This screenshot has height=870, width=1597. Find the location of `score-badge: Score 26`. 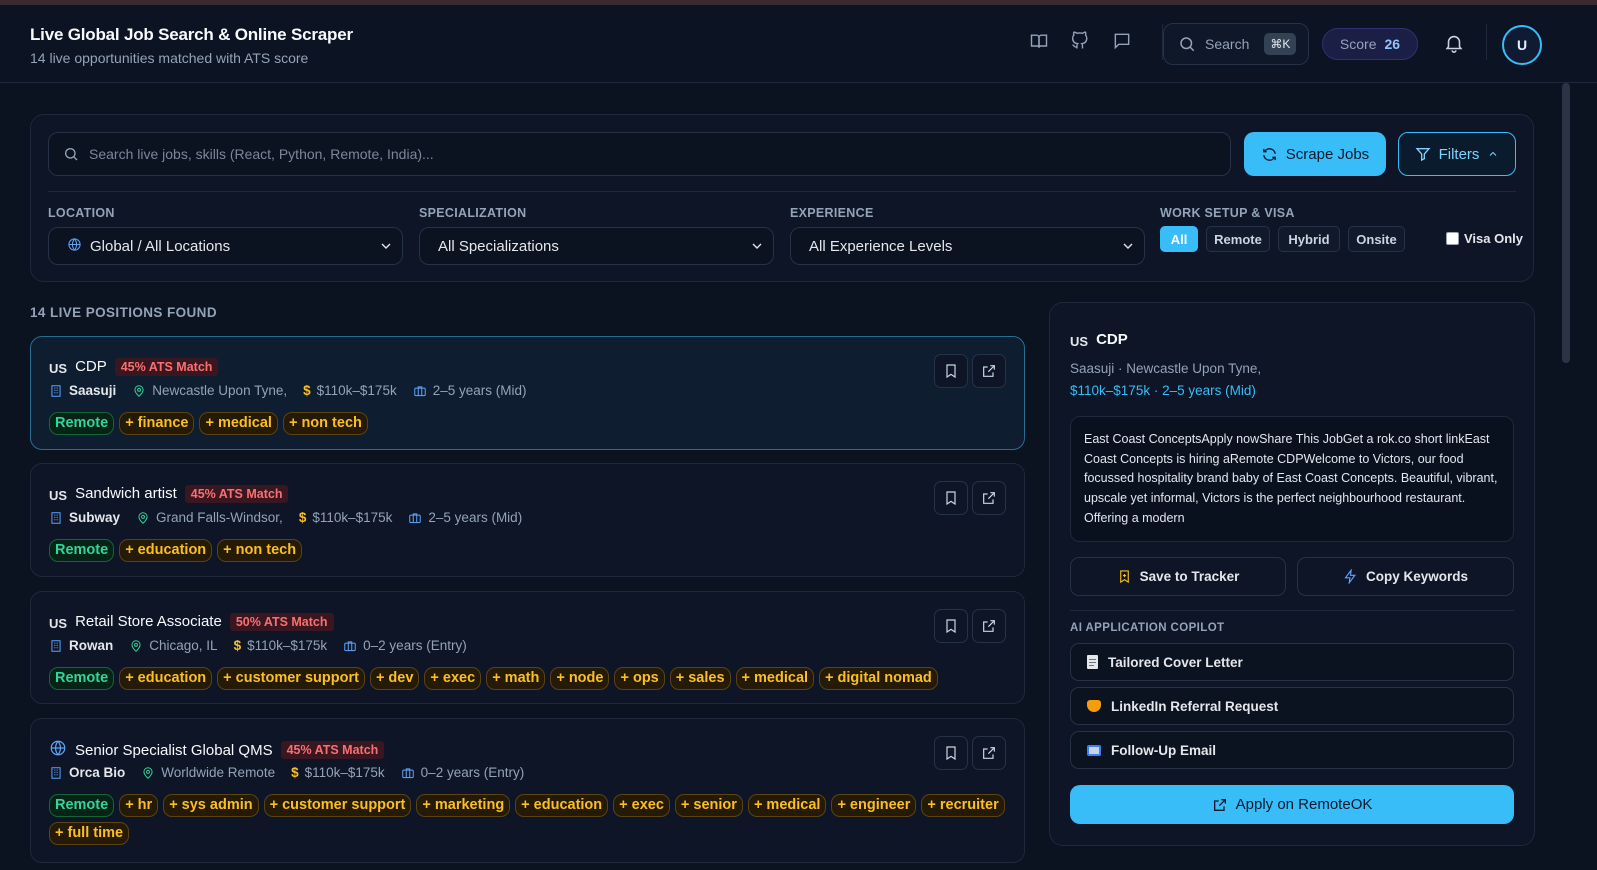

score-badge: Score 26 is located at coordinates (1370, 44).